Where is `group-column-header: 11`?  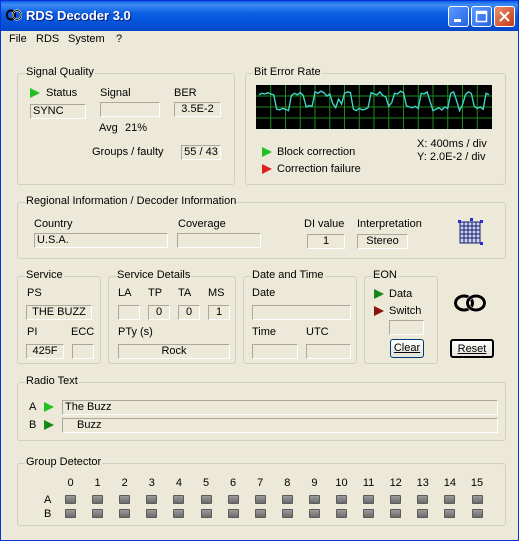
group-column-header: 11 is located at coordinates (368, 483).